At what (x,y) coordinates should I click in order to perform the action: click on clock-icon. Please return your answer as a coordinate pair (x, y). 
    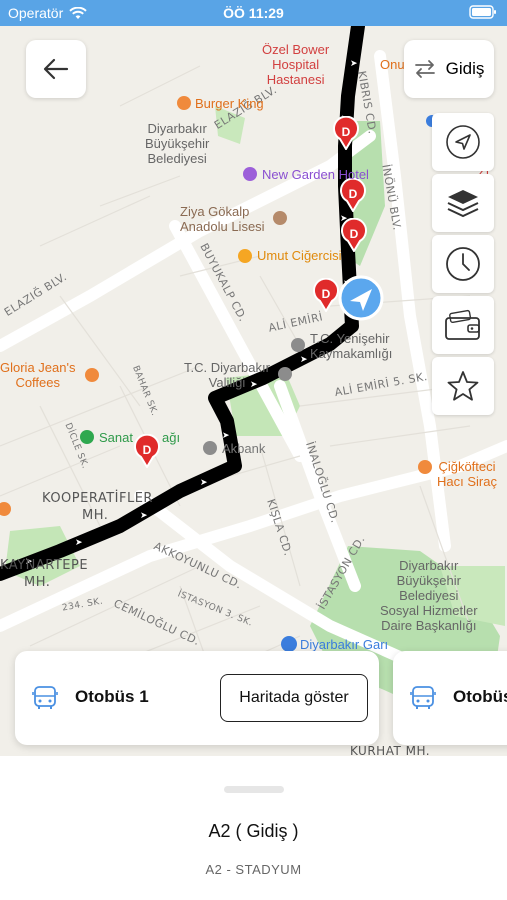
    Looking at the image, I should click on (463, 264).